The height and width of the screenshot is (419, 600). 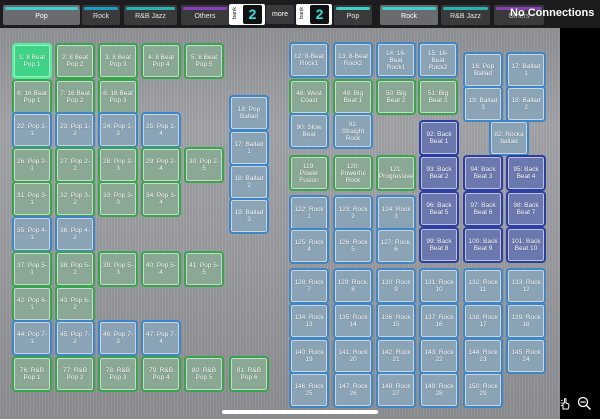 I want to click on left-pad-18-ballad-2: 18: Ballad 2, so click(x=249, y=182).